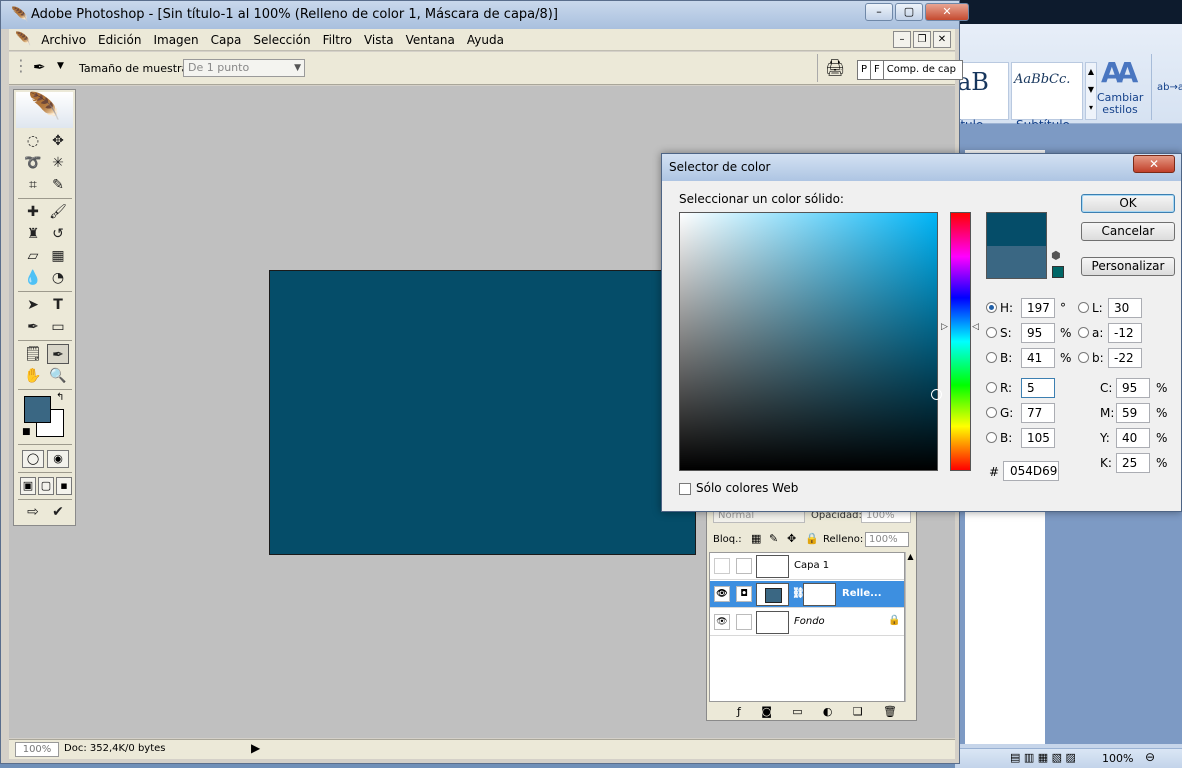 The image size is (1182, 768). I want to click on lab-l-input: 30, so click(1125, 308).